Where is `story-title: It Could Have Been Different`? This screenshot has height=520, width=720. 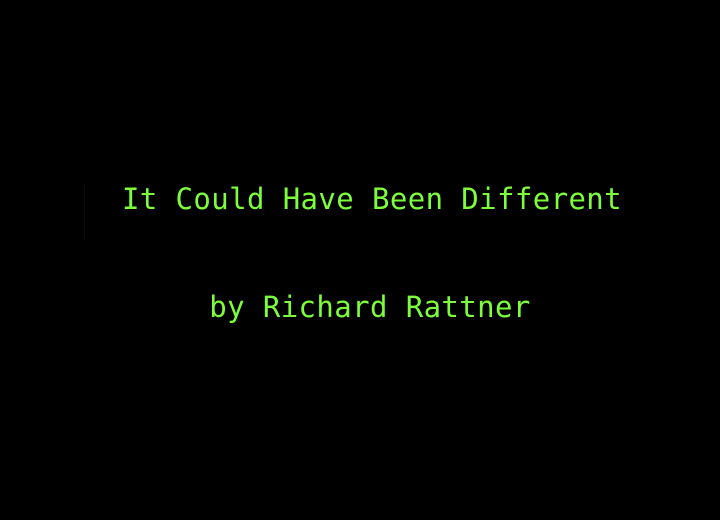 story-title: It Could Have Been Different is located at coordinates (372, 199).